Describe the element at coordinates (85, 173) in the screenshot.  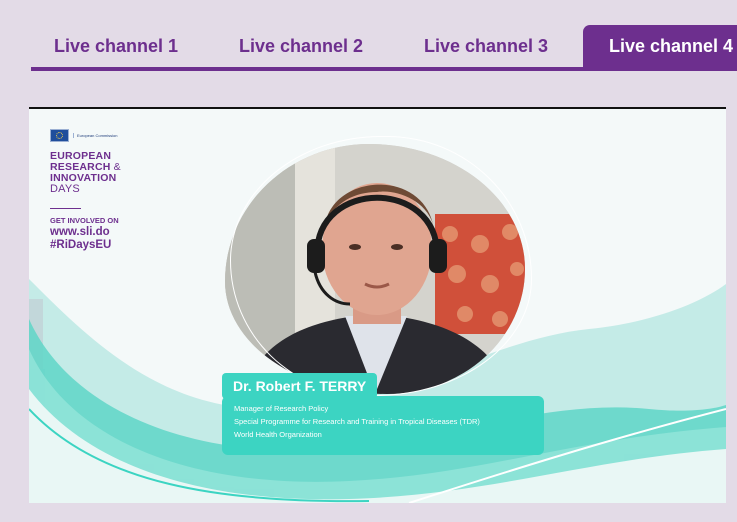
I see `event-name: EUROPEAN RESEARCH & INNOVATION DAYS` at that location.